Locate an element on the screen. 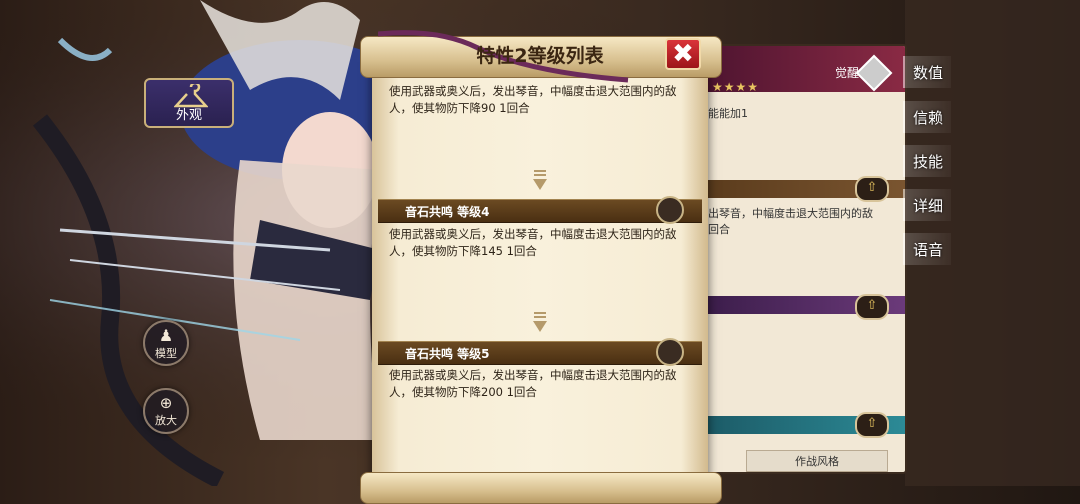 This screenshot has width=1080, height=504. panel-header: 觉醒 ★★★★ is located at coordinates (803, 70).